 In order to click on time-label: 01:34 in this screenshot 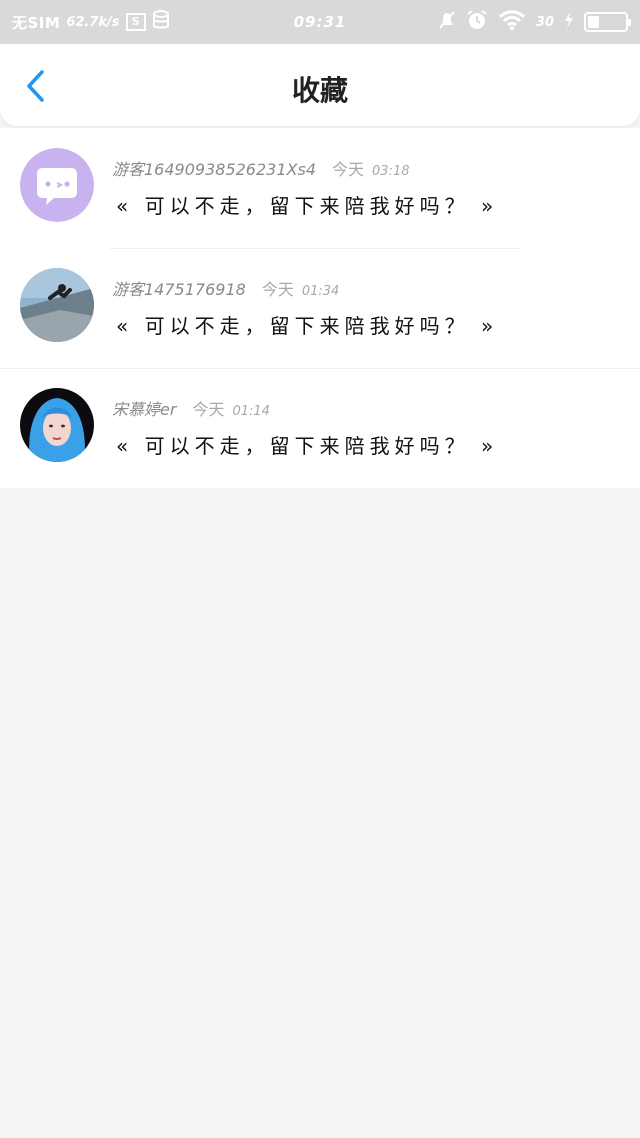, I will do `click(320, 291)`.